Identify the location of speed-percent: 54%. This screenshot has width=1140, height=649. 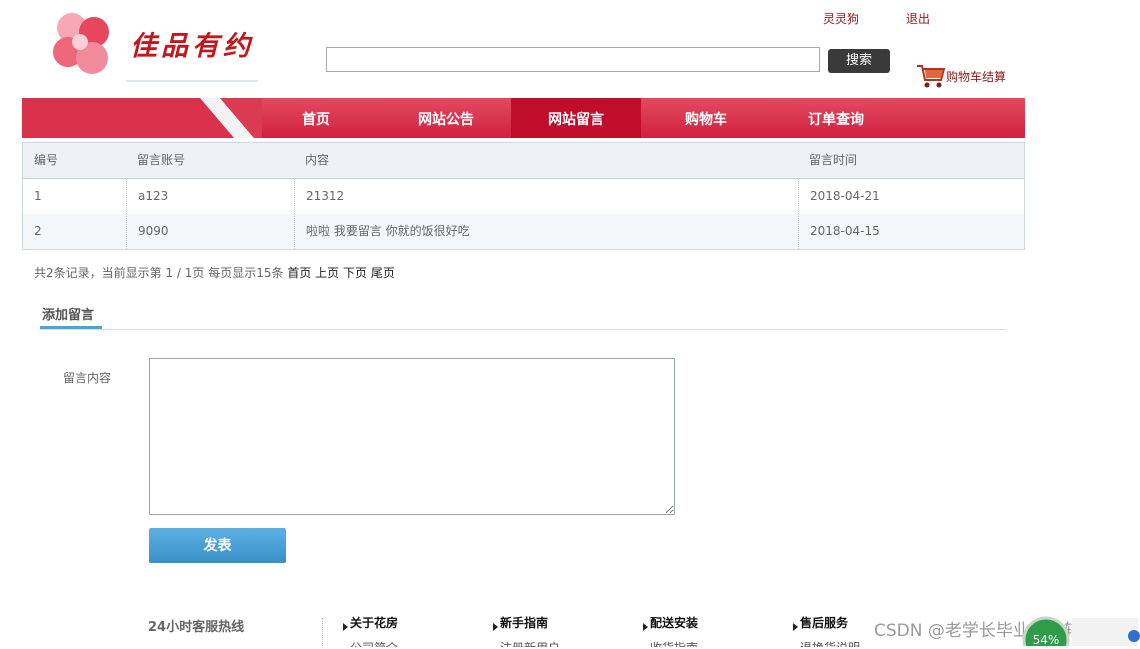
(1046, 639).